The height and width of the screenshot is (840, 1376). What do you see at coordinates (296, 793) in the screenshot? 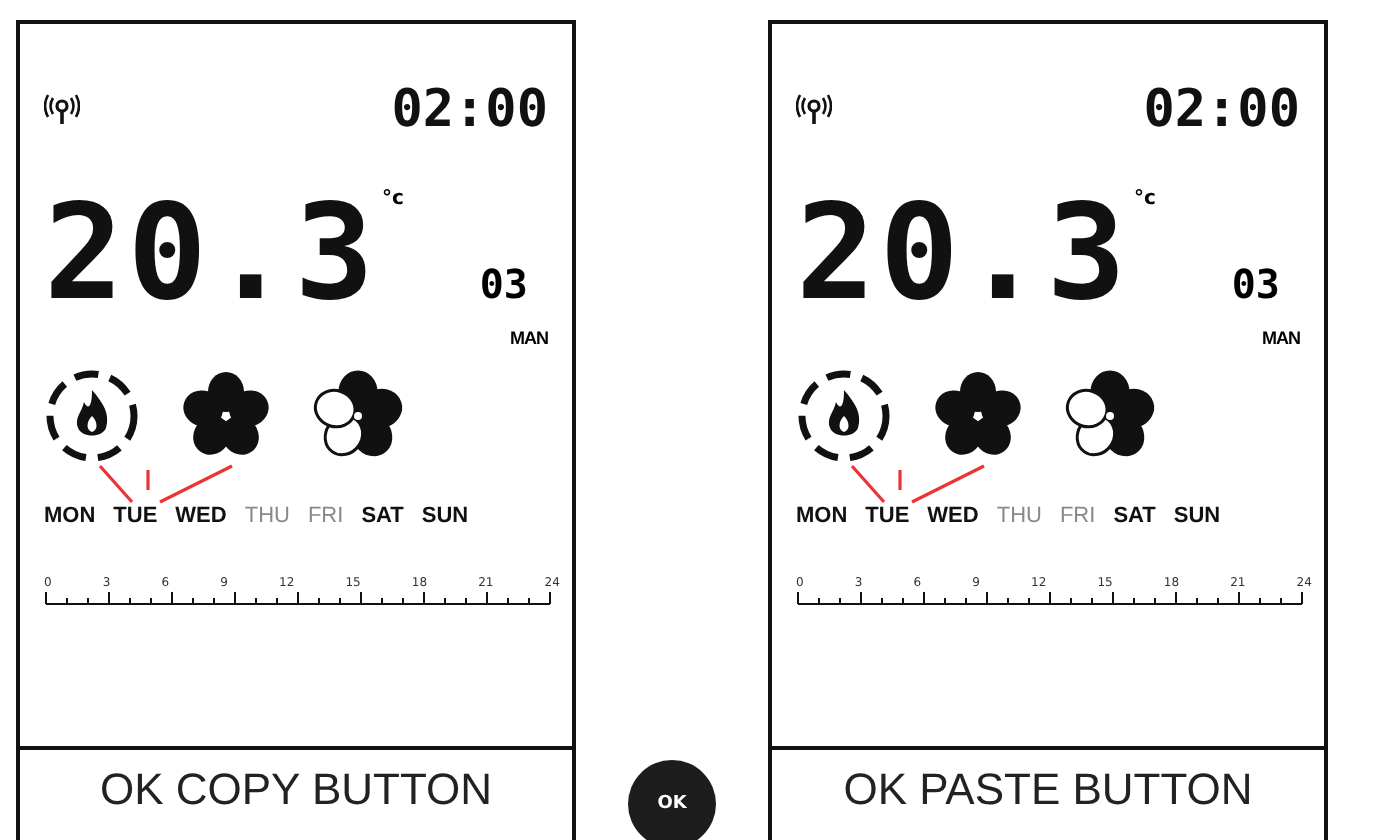
I see `caption-text: OK COPY BUTTON` at bounding box center [296, 793].